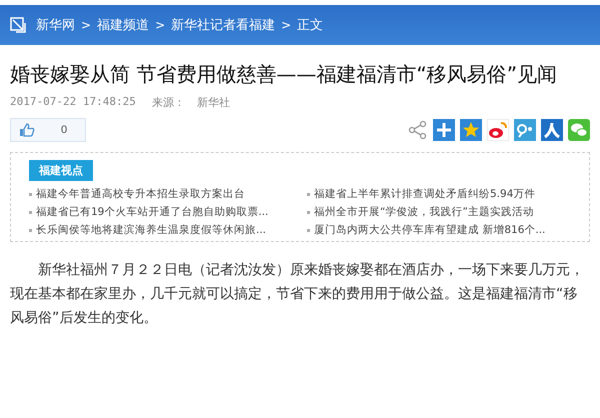 The image size is (600, 418). What do you see at coordinates (61, 170) in the screenshot?
I see `section-label: 福建视点` at bounding box center [61, 170].